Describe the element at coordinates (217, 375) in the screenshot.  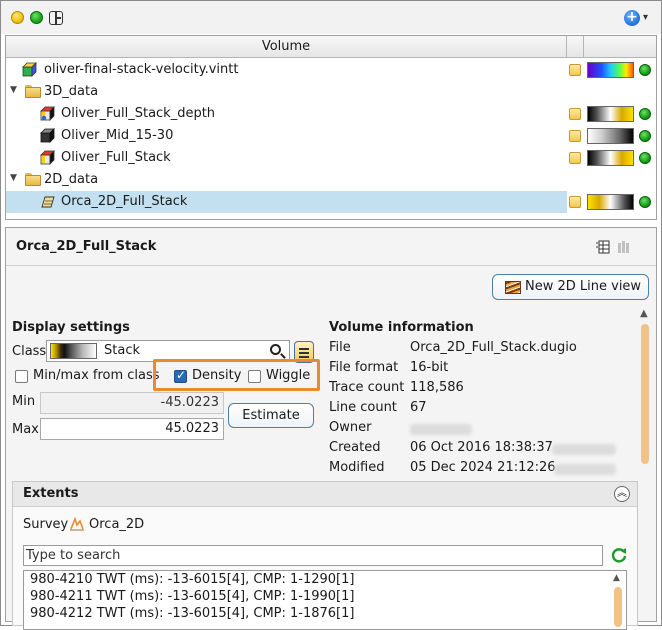
I see `density-label: Density` at that location.